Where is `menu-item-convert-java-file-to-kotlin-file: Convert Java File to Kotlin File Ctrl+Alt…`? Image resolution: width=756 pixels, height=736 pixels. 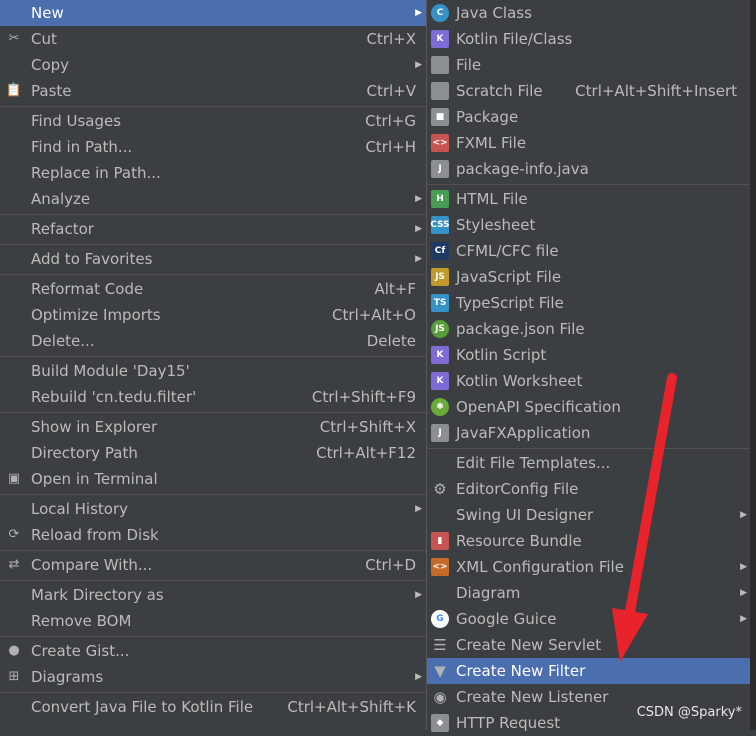
menu-item-convert-java-file-to-kotlin-file: Convert Java File to Kotlin File Ctrl+Alt… is located at coordinates (213, 707).